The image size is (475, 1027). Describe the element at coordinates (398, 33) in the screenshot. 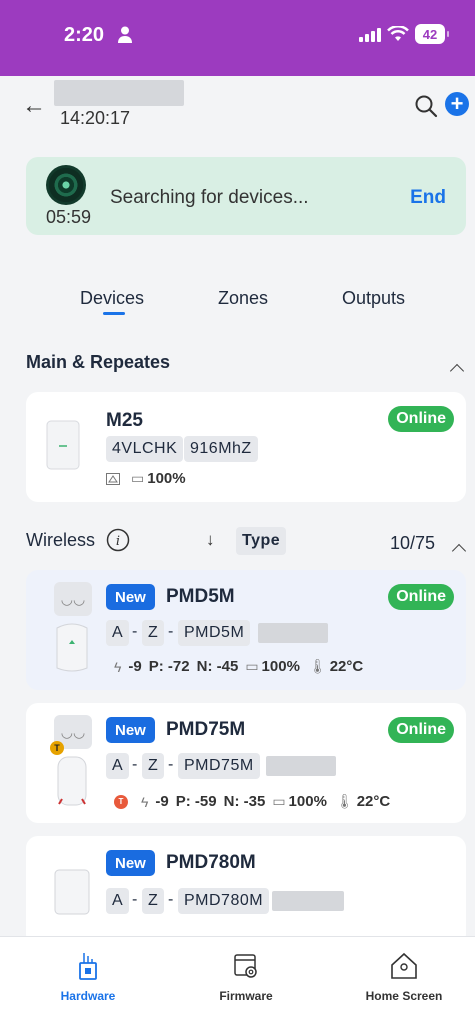

I see `wifi-icon` at that location.